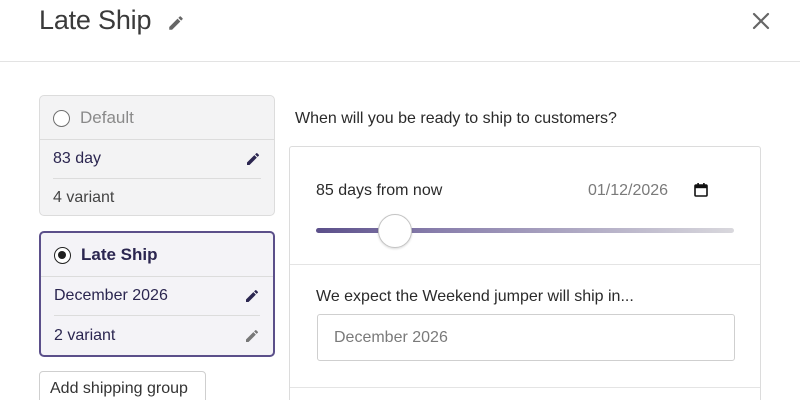  I want to click on shipping-group-card-default: Default 83 day 4 variant, so click(157, 155).